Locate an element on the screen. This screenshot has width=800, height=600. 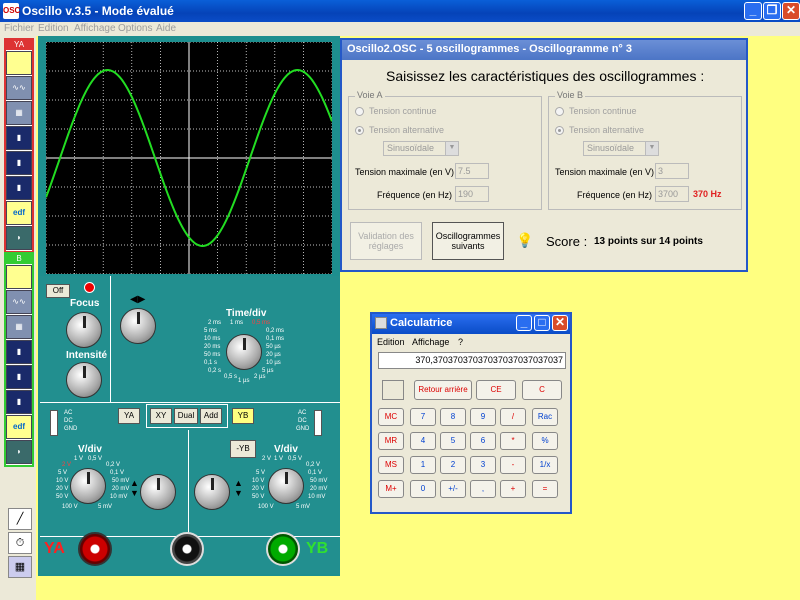
calc-menu-affichage: Affichage is located at coordinates (430, 342).